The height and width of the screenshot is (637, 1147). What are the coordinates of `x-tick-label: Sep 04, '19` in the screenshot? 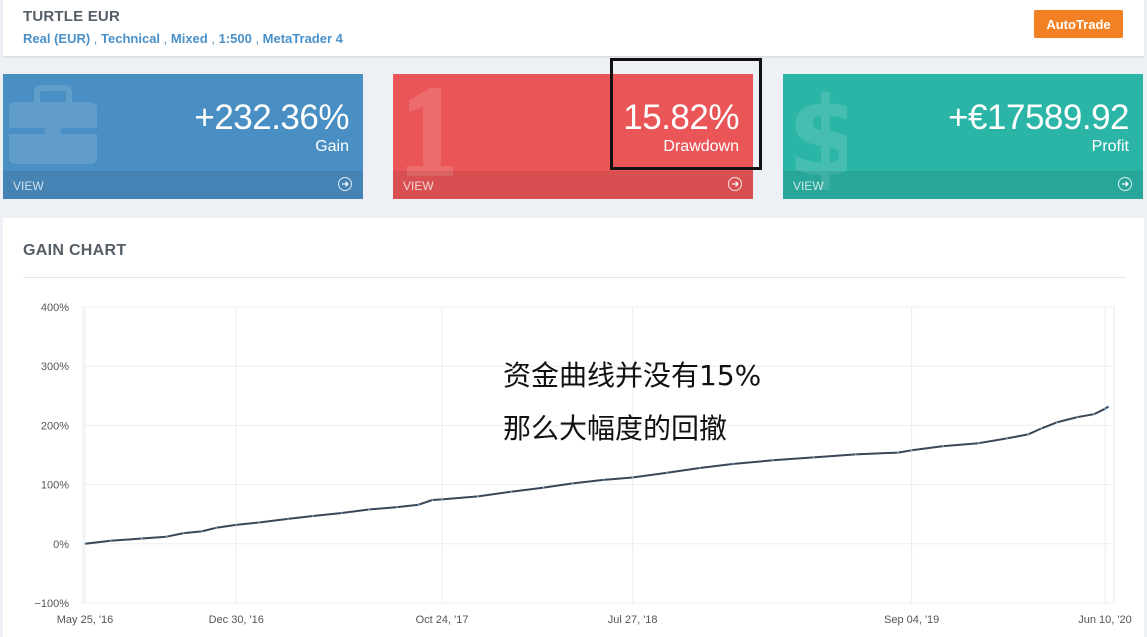 It's located at (911, 620).